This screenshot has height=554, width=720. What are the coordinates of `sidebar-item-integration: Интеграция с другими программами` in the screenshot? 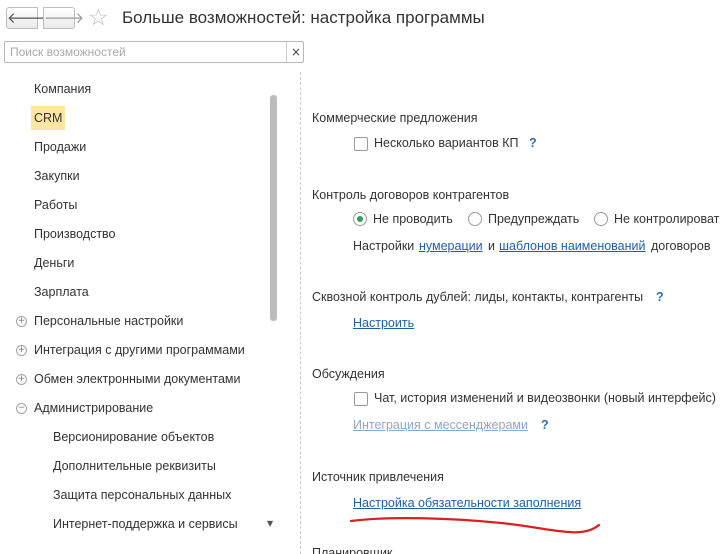 It's located at (139, 350).